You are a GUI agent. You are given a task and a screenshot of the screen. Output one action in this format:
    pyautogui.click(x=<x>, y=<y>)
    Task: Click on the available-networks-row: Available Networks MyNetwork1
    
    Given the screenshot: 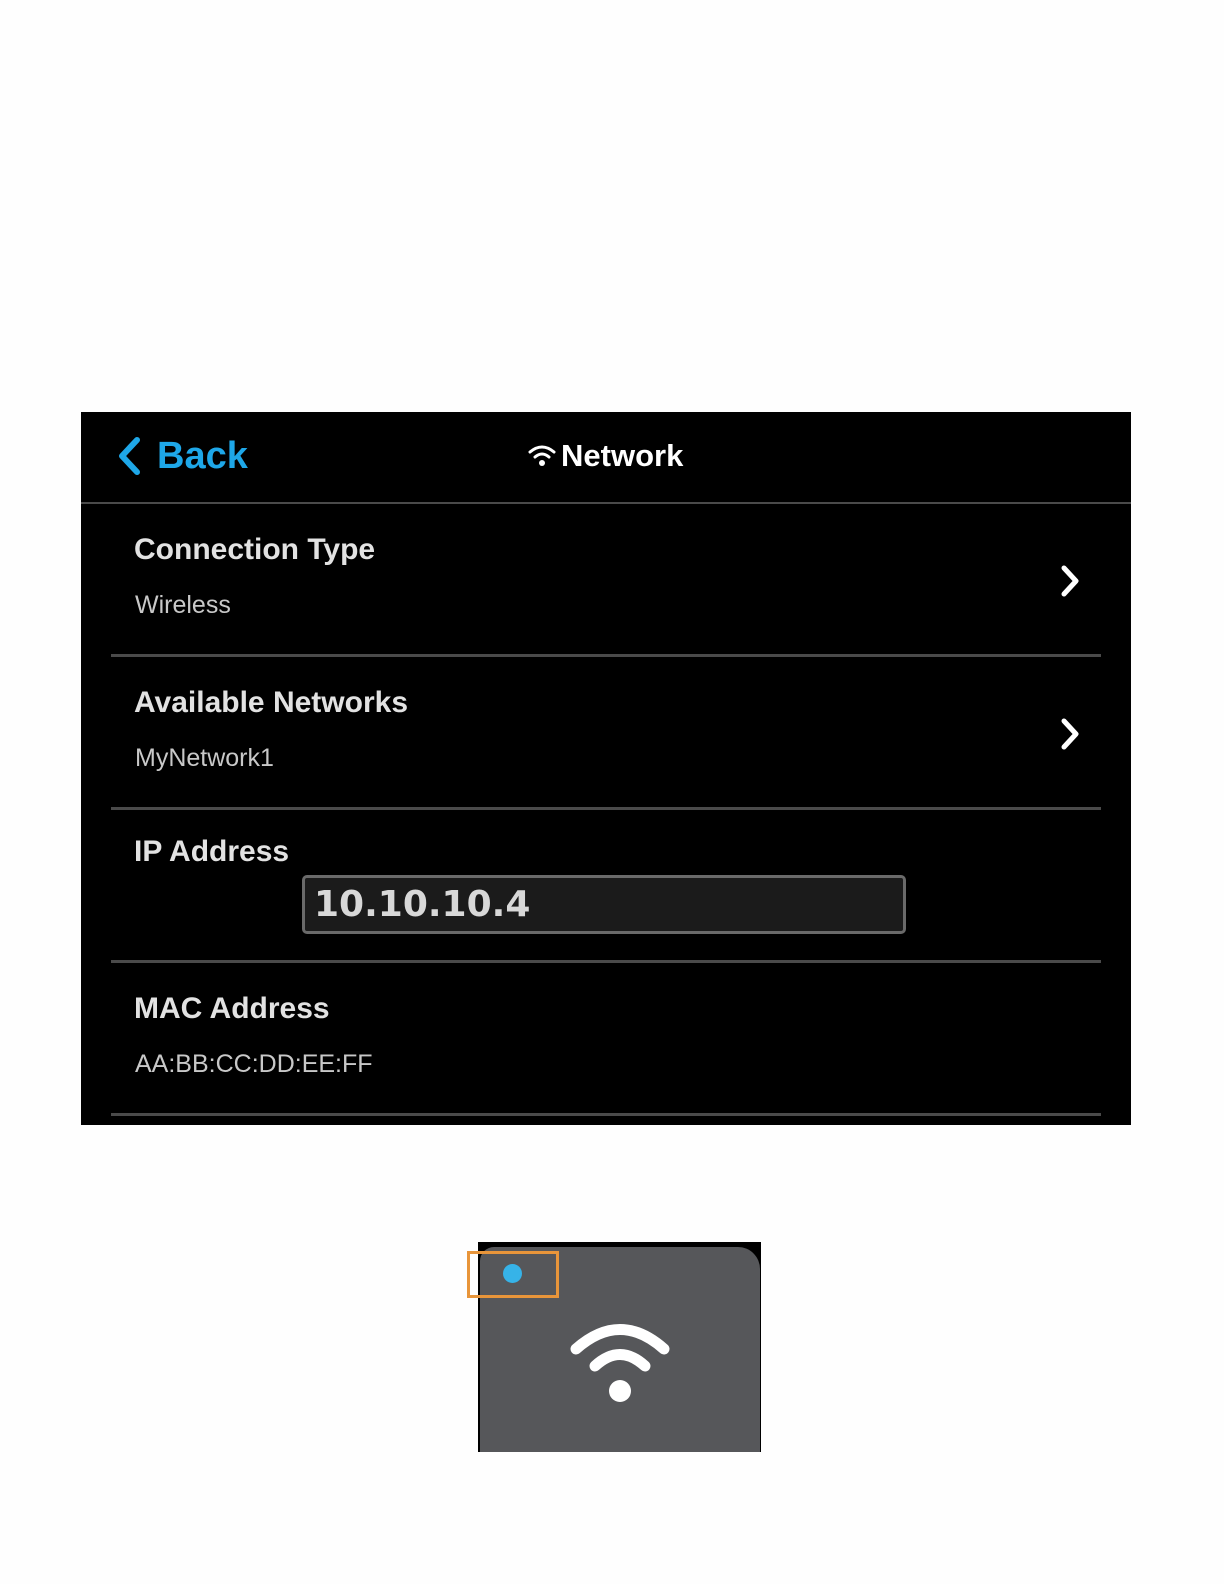 What is the action you would take?
    pyautogui.click(x=606, y=733)
    